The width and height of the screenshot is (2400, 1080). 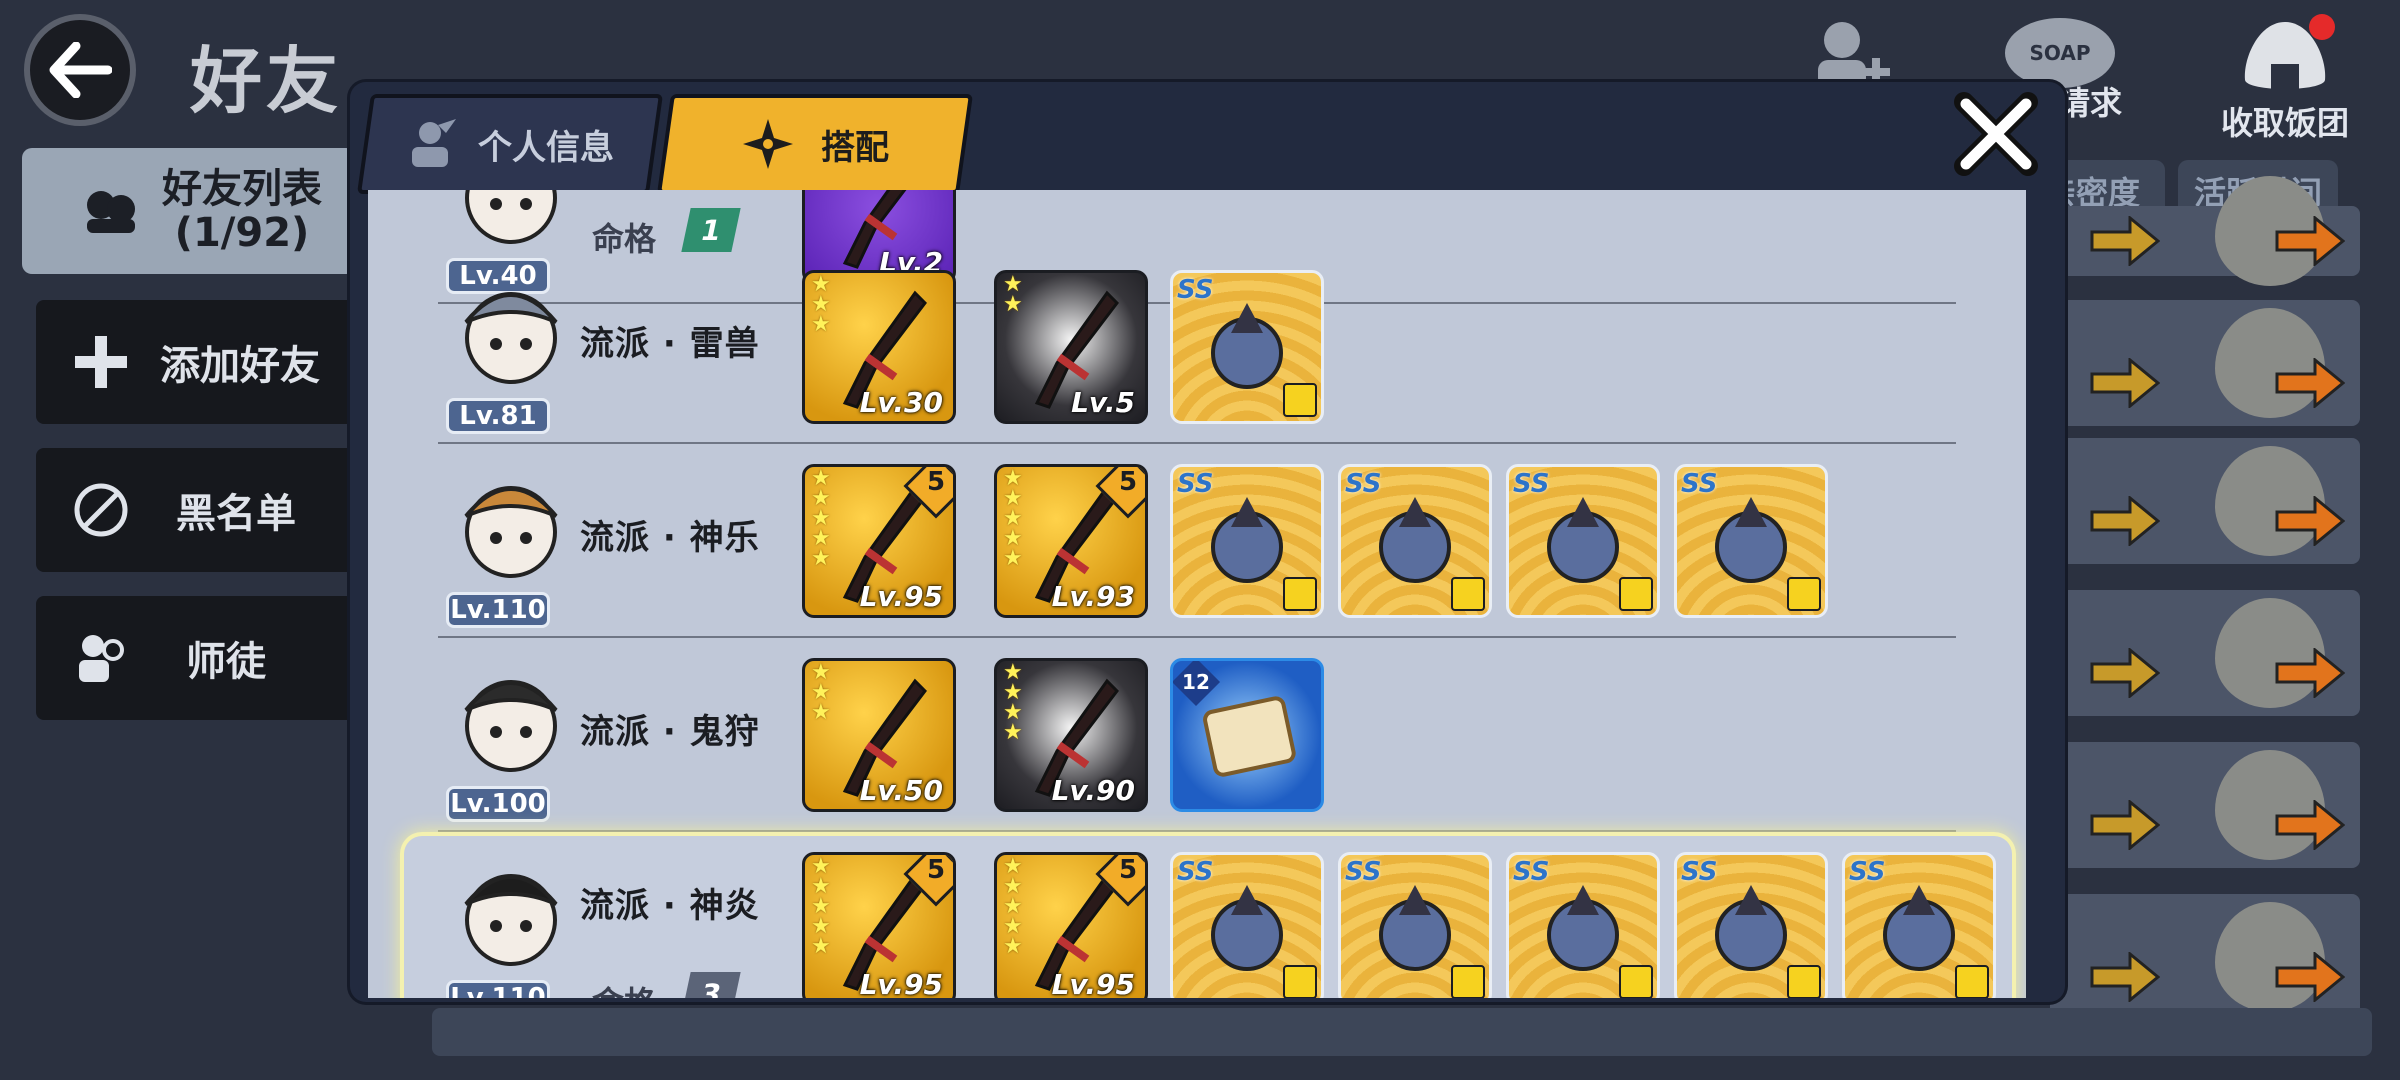 I want to click on block-icon, so click(x=101, y=510).